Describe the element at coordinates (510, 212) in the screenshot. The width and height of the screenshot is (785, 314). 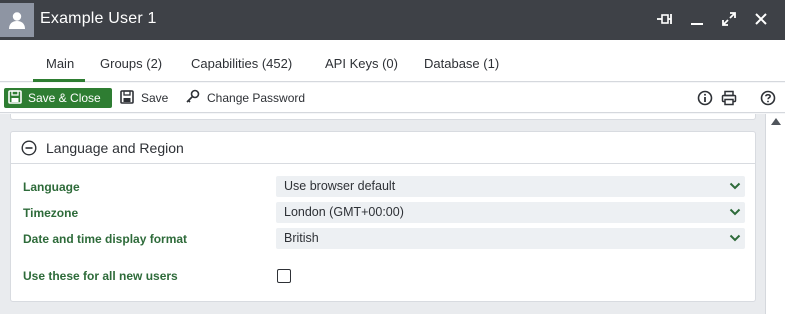
I see `timezone-select: London (GMT+00:00)` at that location.